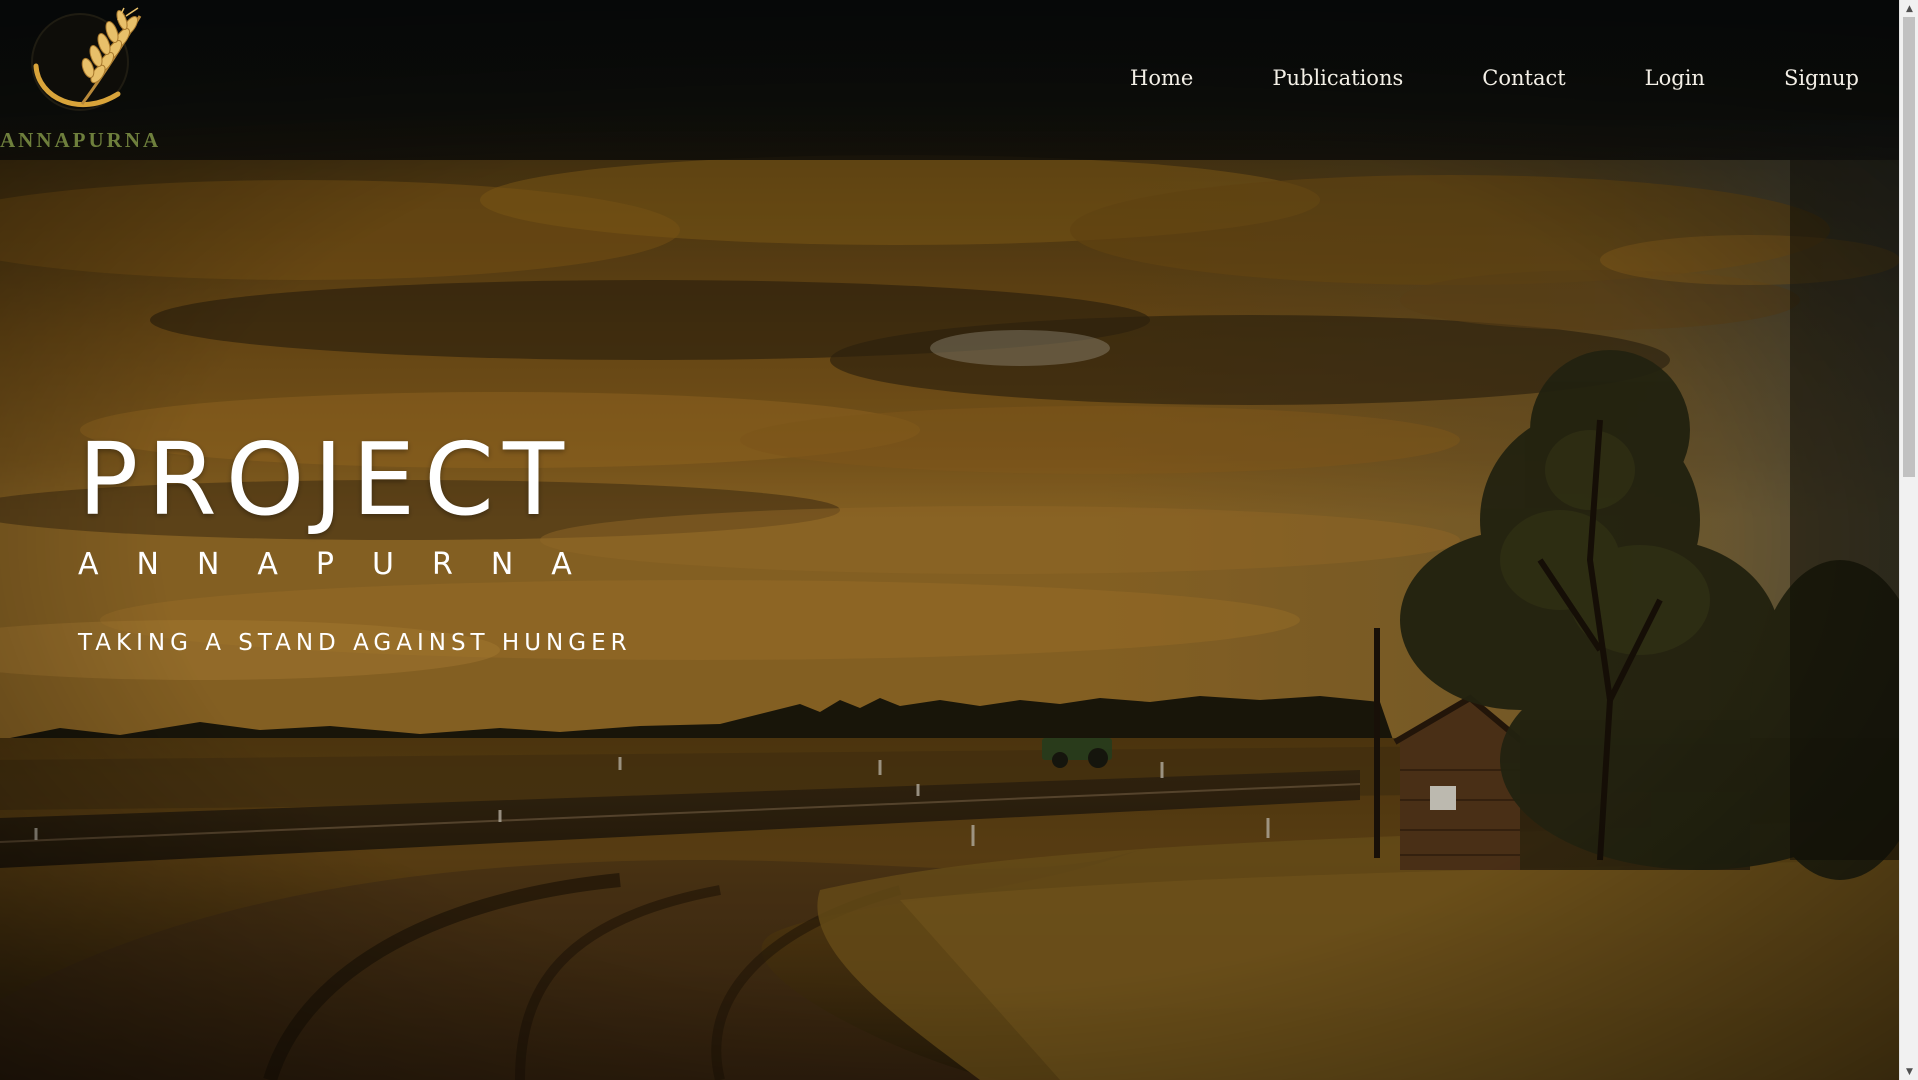 This screenshot has width=1918, height=1080. Describe the element at coordinates (85, 60) in the screenshot. I see `wheat-emblem-icon` at that location.